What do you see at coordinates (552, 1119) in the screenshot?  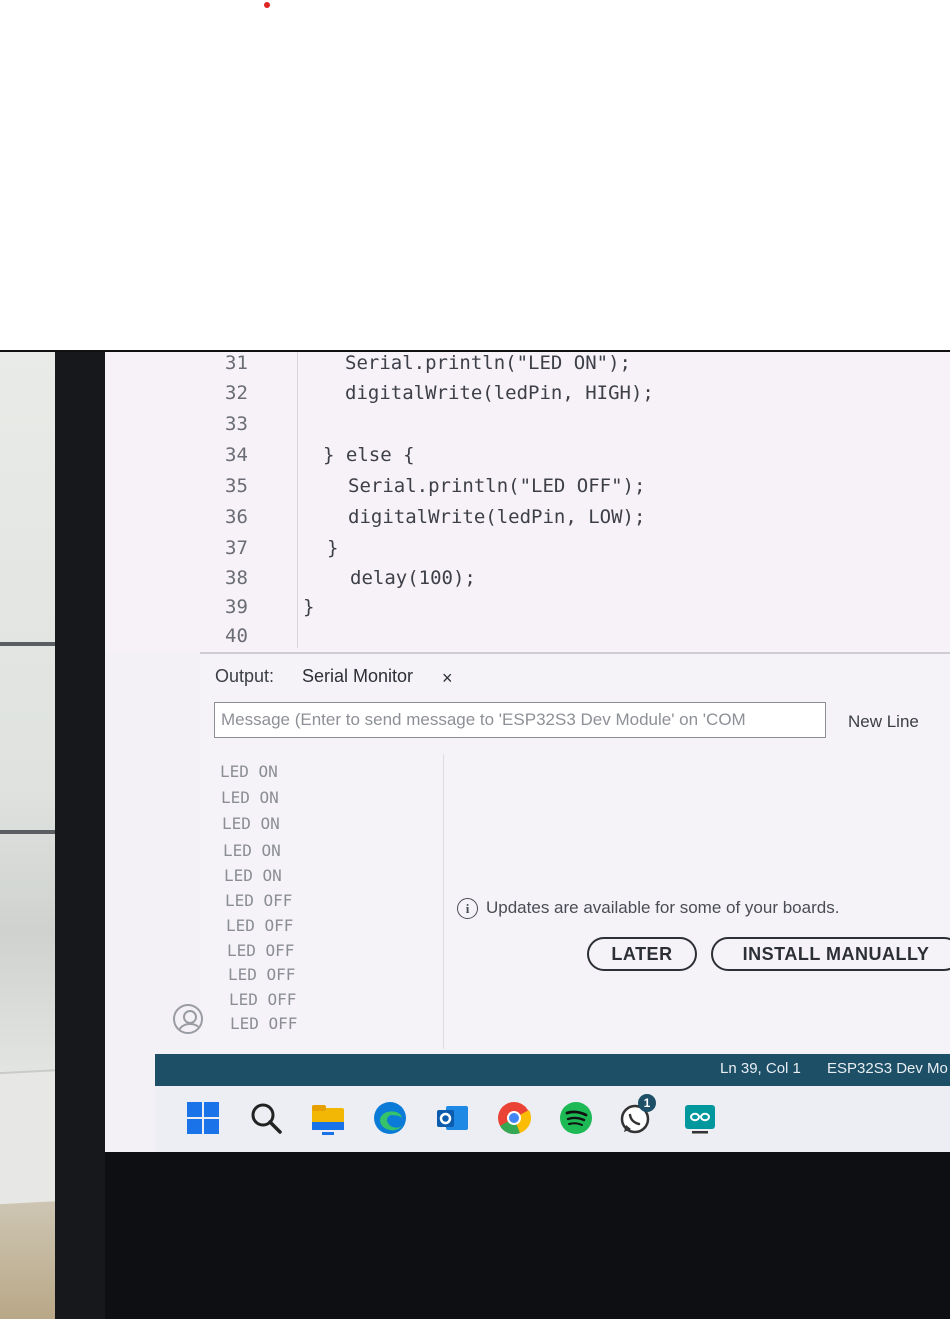 I see `windows-taskbar: 1` at bounding box center [552, 1119].